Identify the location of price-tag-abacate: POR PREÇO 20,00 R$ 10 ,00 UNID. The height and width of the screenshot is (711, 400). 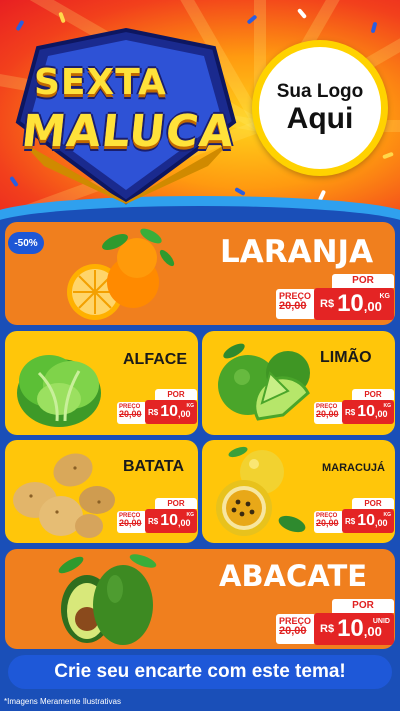
(335, 624).